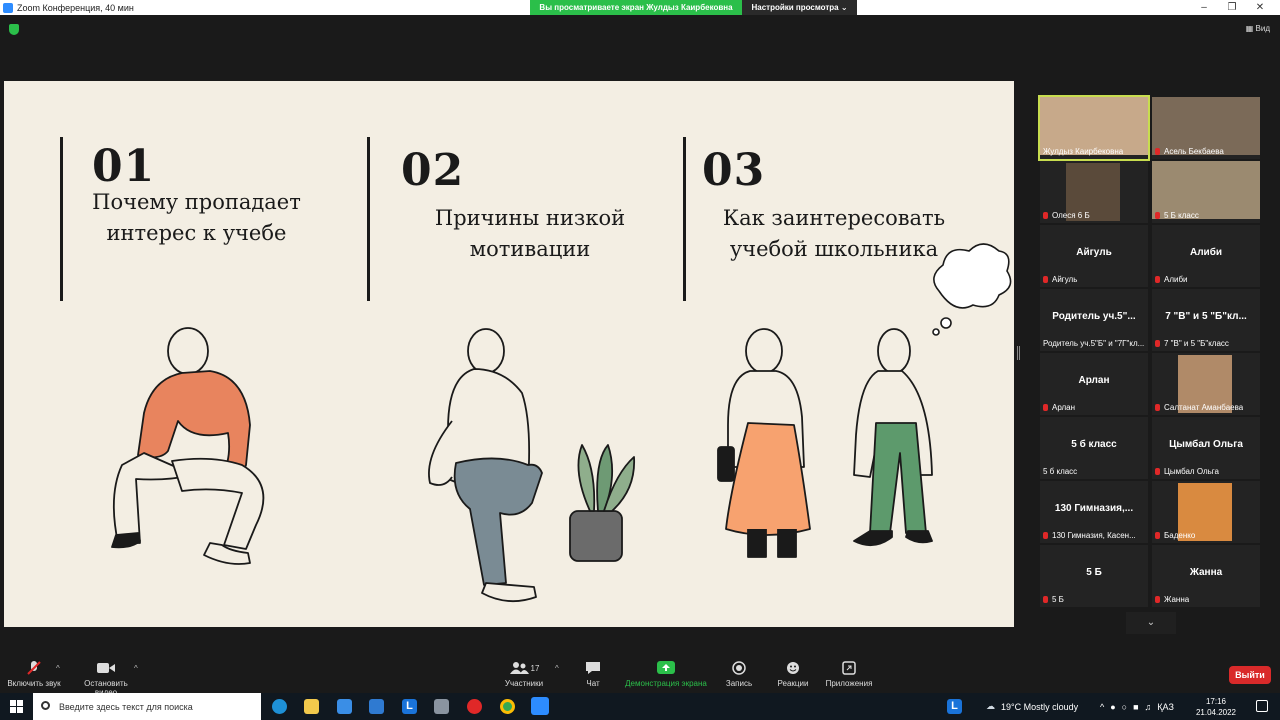 The width and height of the screenshot is (1280, 720). Describe the element at coordinates (1102, 707) in the screenshot. I see `tray-chevron-up-icon: ^` at that location.